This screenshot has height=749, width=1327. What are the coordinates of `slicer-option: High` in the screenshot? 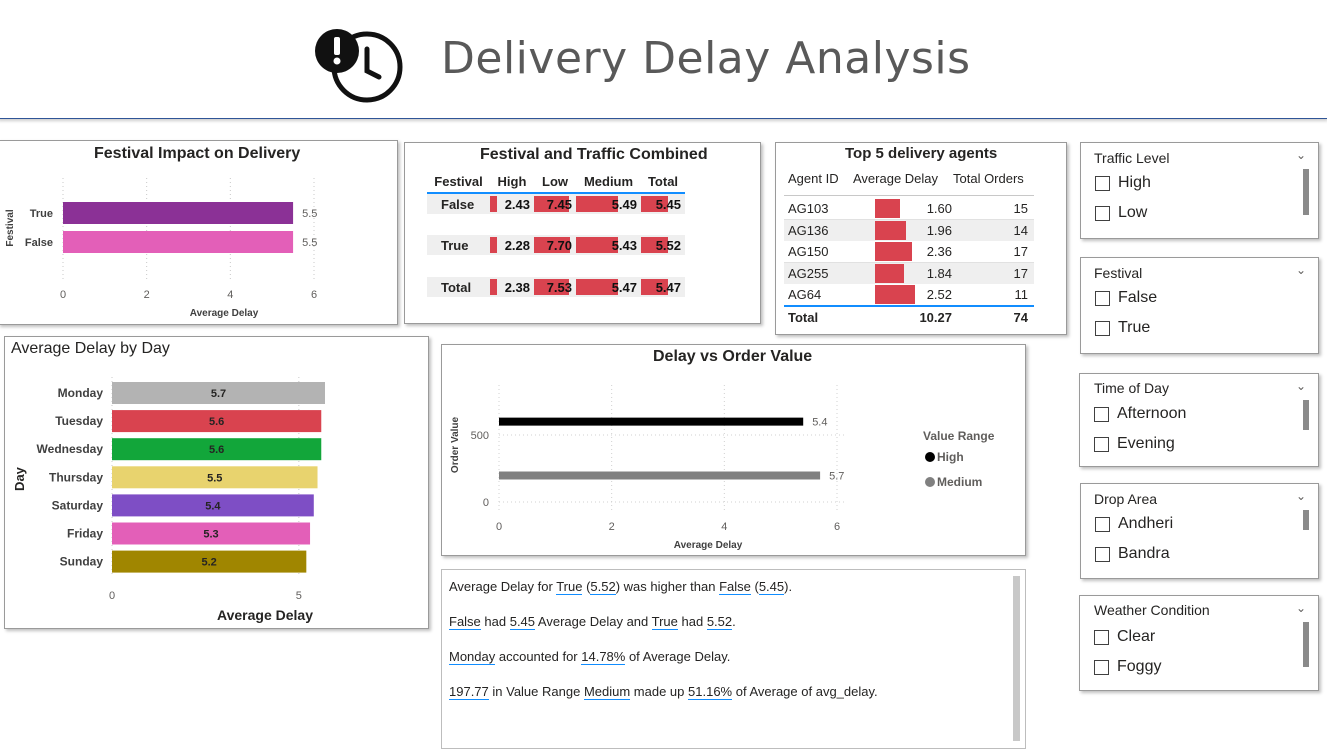 It's located at (1123, 183).